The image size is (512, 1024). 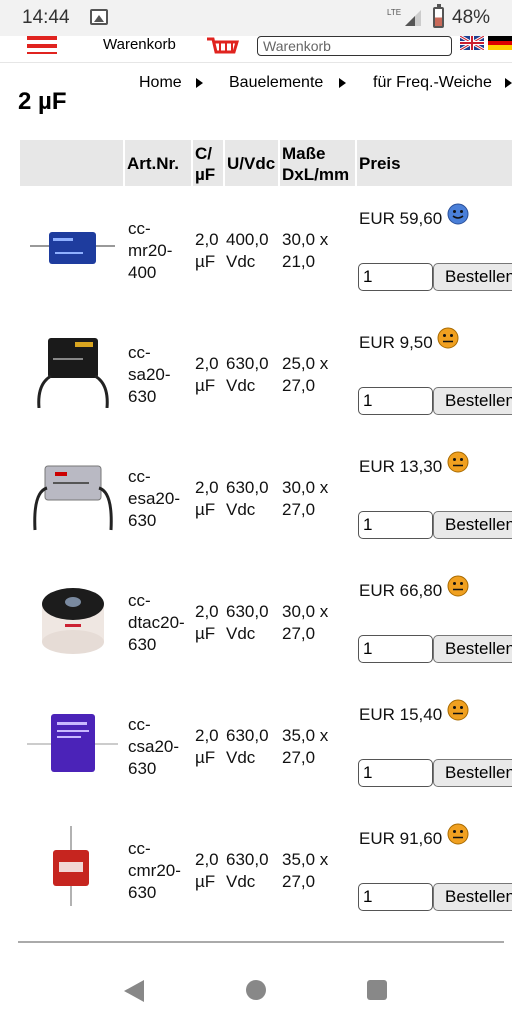 I want to click on header-size: Maße DxL/mm, so click(x=316, y=164).